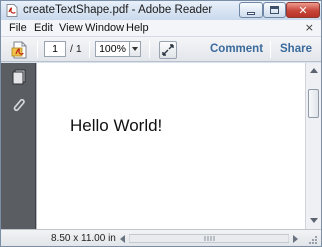  I want to click on paperclip-icon, so click(19, 105).